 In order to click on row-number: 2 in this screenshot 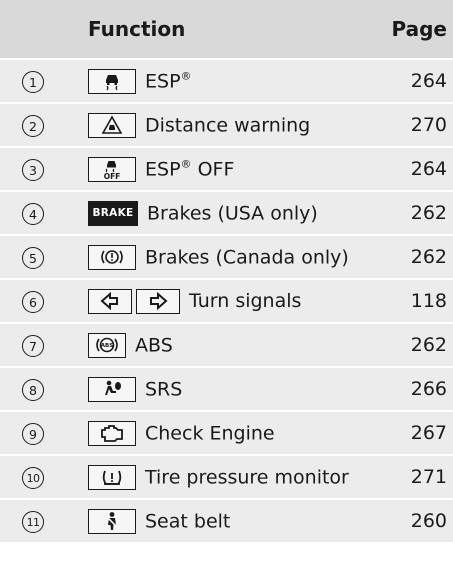, I will do `click(33, 125)`.